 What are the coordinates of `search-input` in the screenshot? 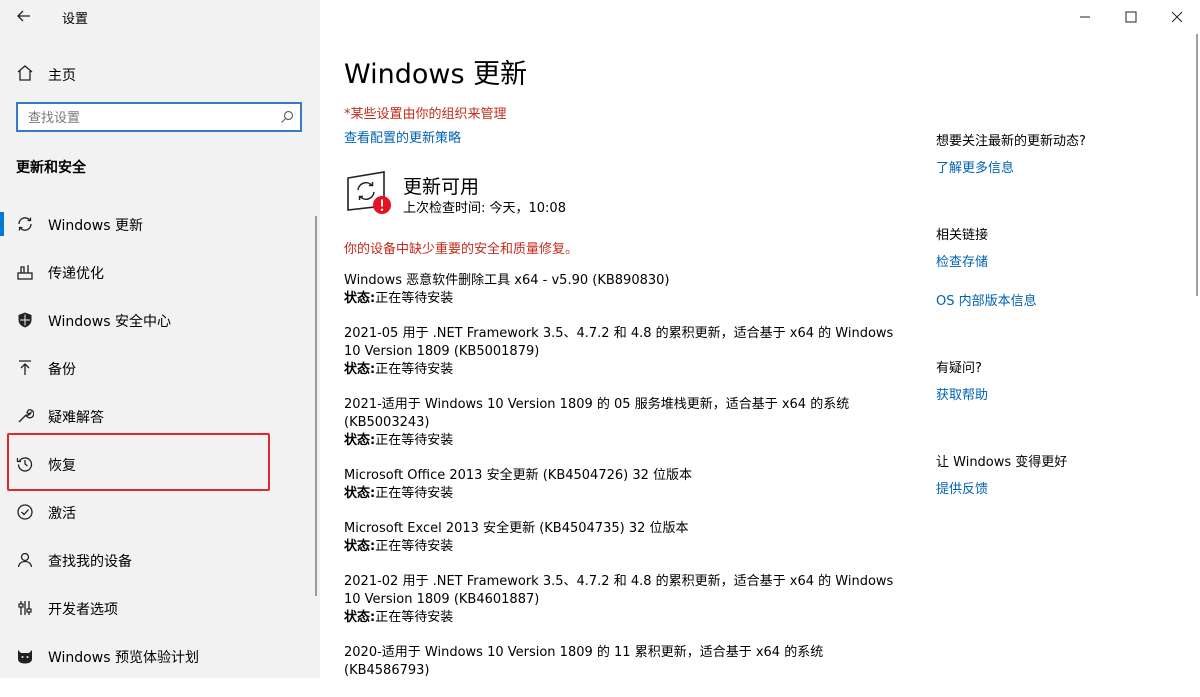 It's located at (148, 118).